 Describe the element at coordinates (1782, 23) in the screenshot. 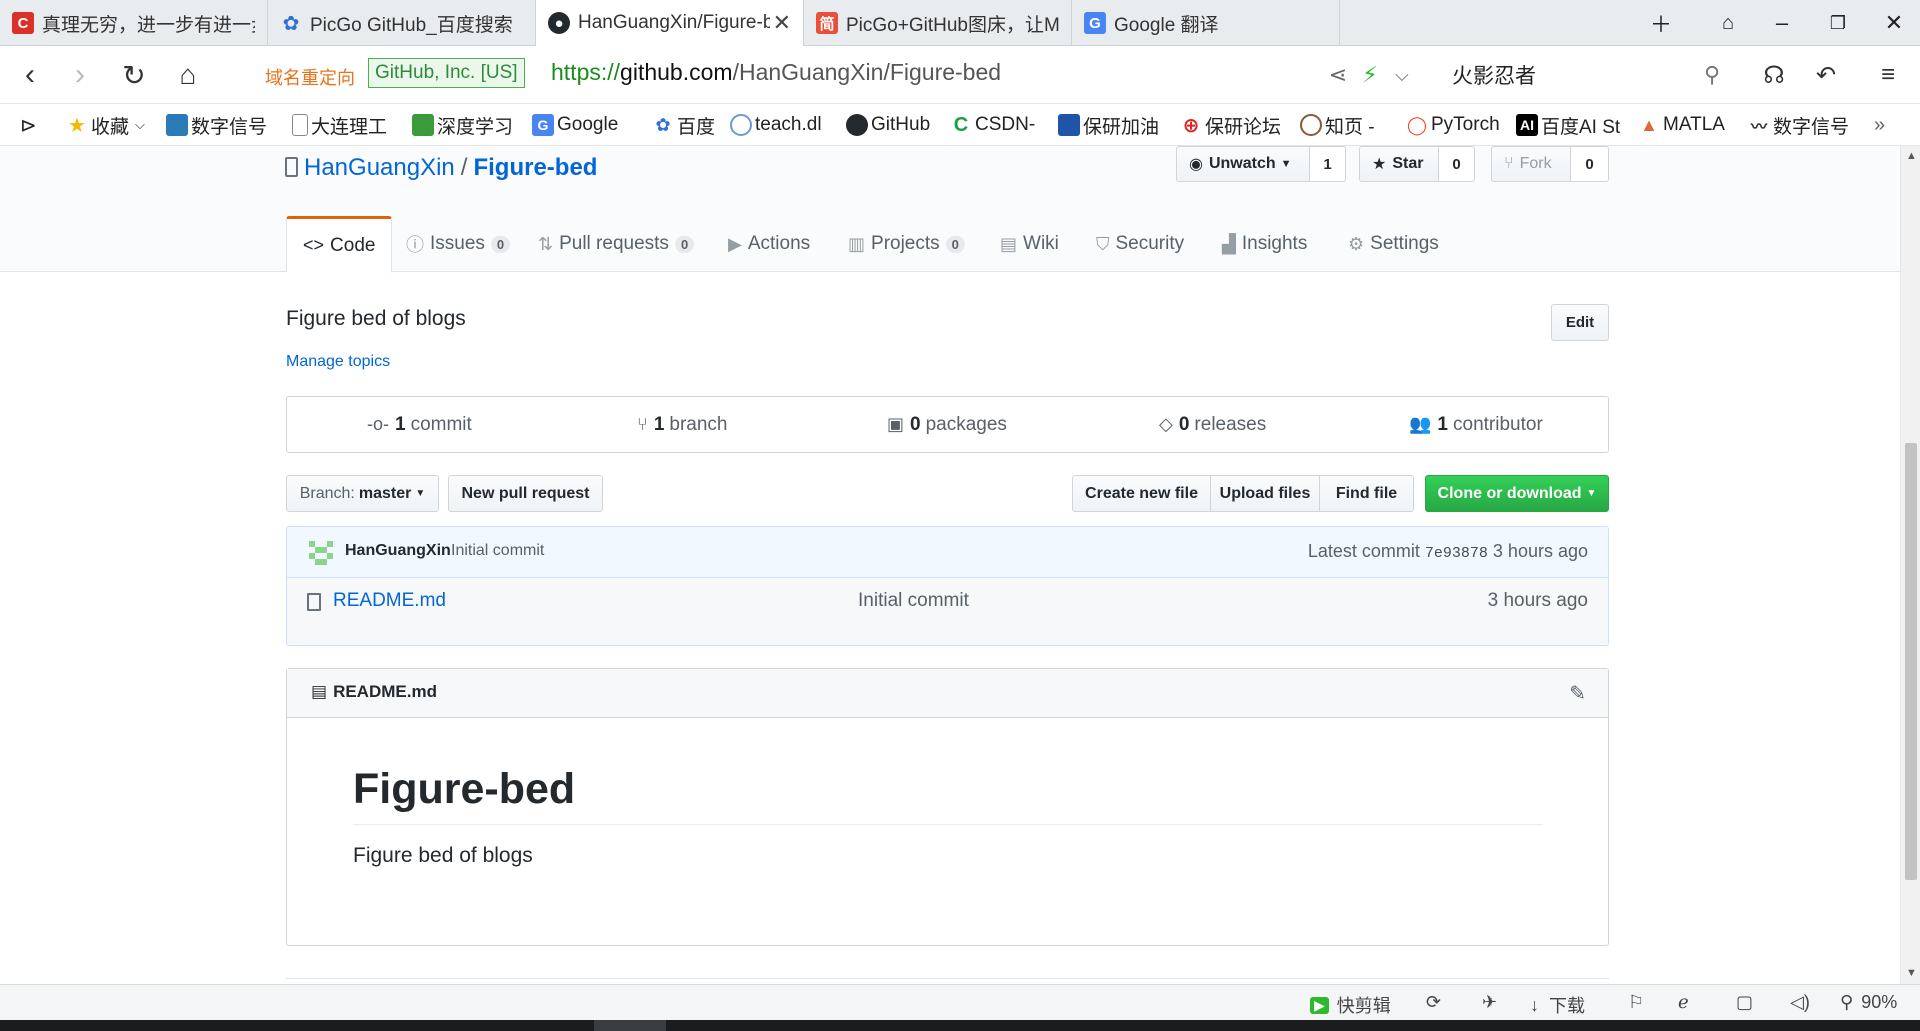

I see `minimize-icon: –` at that location.